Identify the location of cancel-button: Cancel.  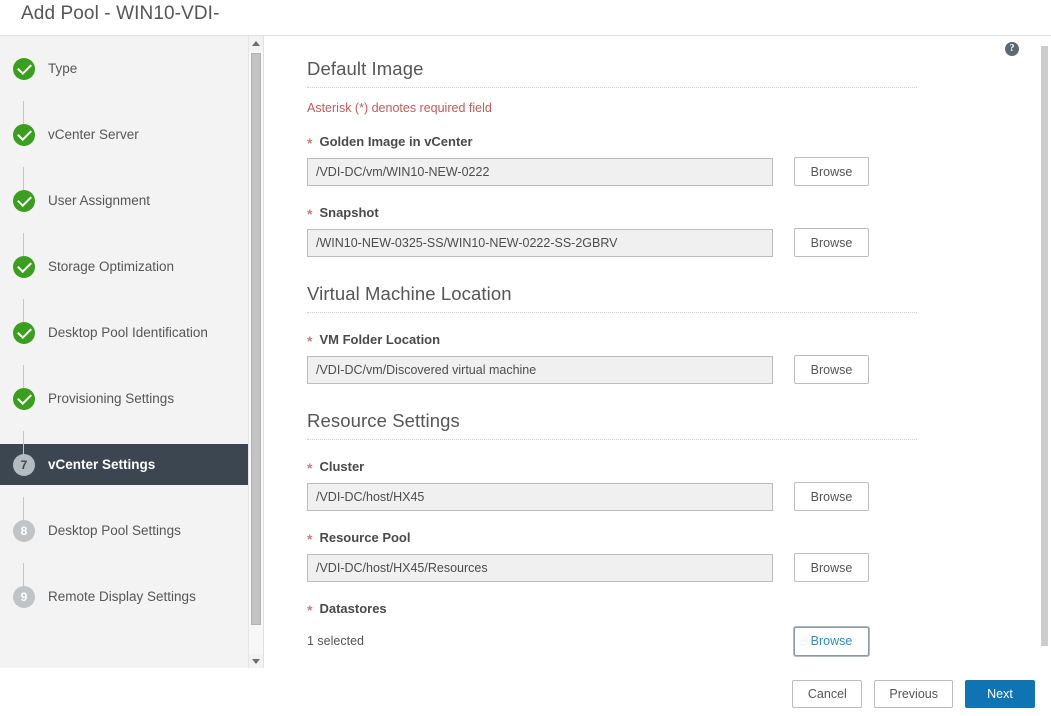
(827, 694).